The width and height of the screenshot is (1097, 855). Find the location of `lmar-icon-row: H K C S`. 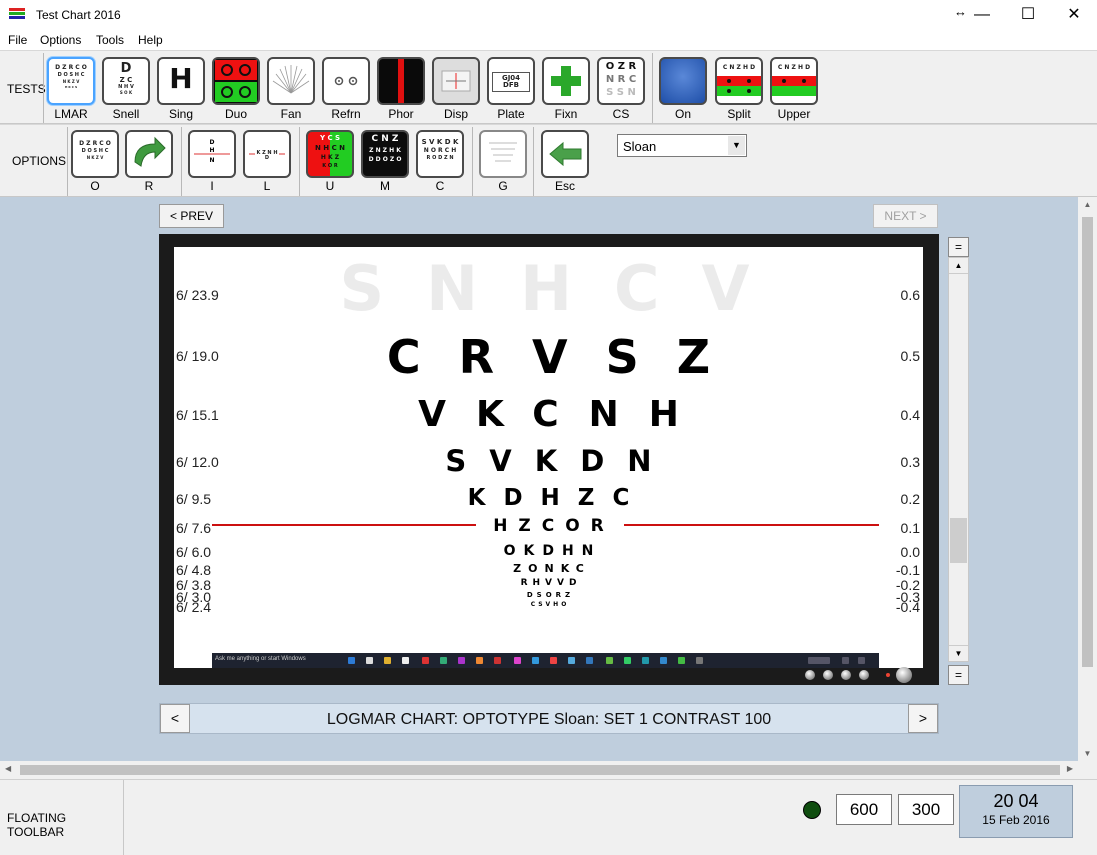

lmar-icon-row: H K C S is located at coordinates (71, 87).